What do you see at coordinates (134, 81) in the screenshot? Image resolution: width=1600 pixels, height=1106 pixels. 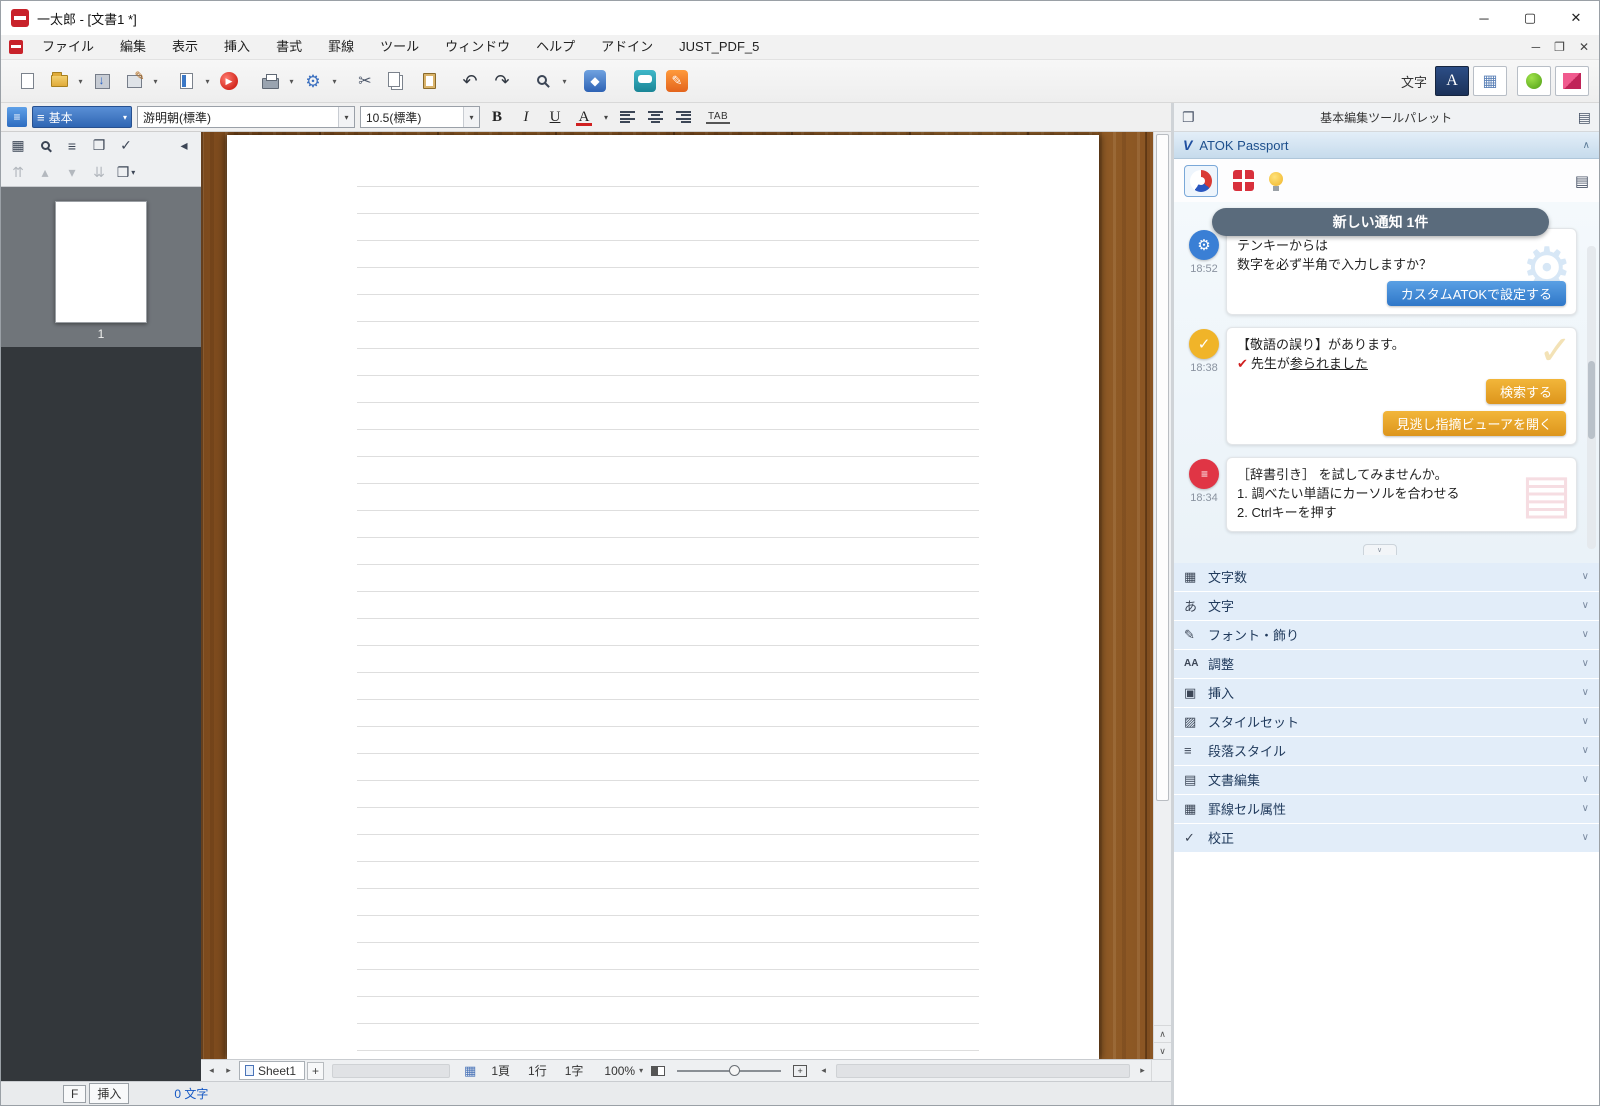 I see `save-as-button` at bounding box center [134, 81].